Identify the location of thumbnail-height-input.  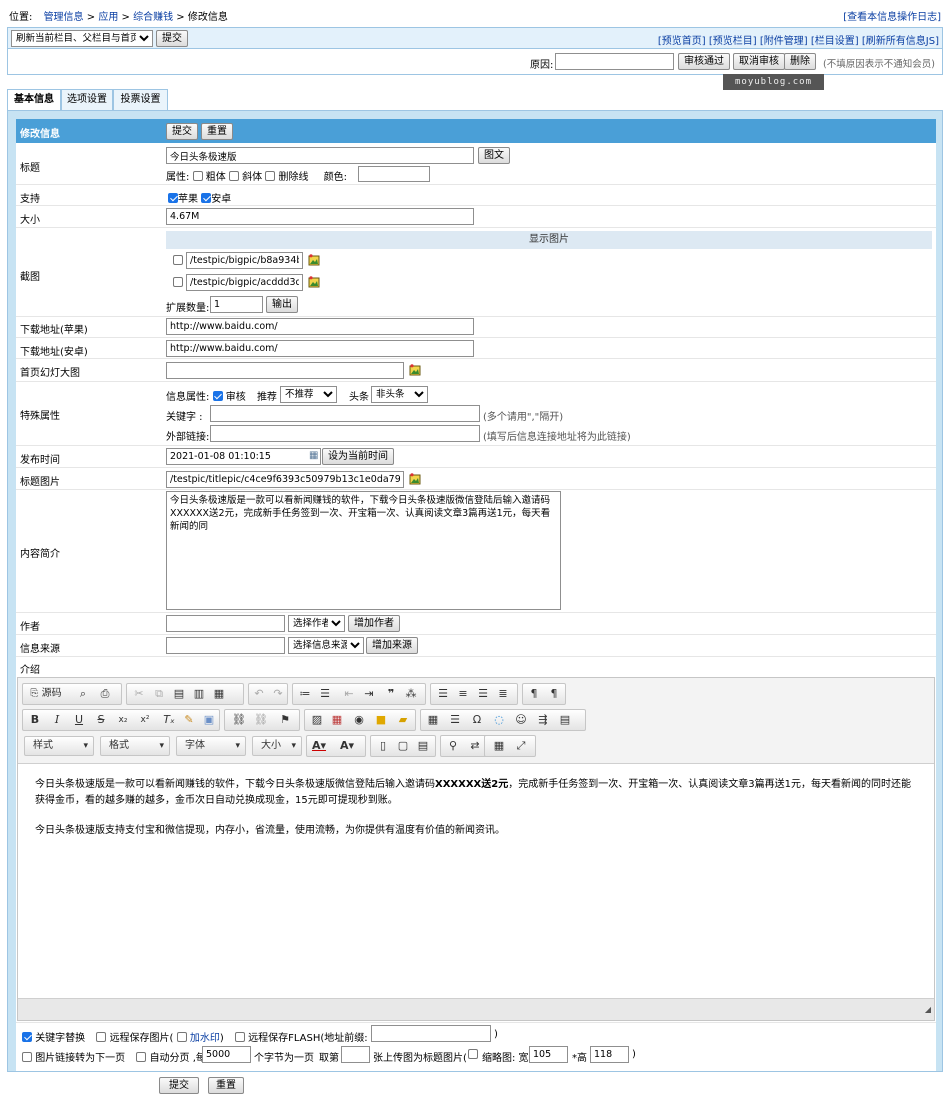
(609, 1054).